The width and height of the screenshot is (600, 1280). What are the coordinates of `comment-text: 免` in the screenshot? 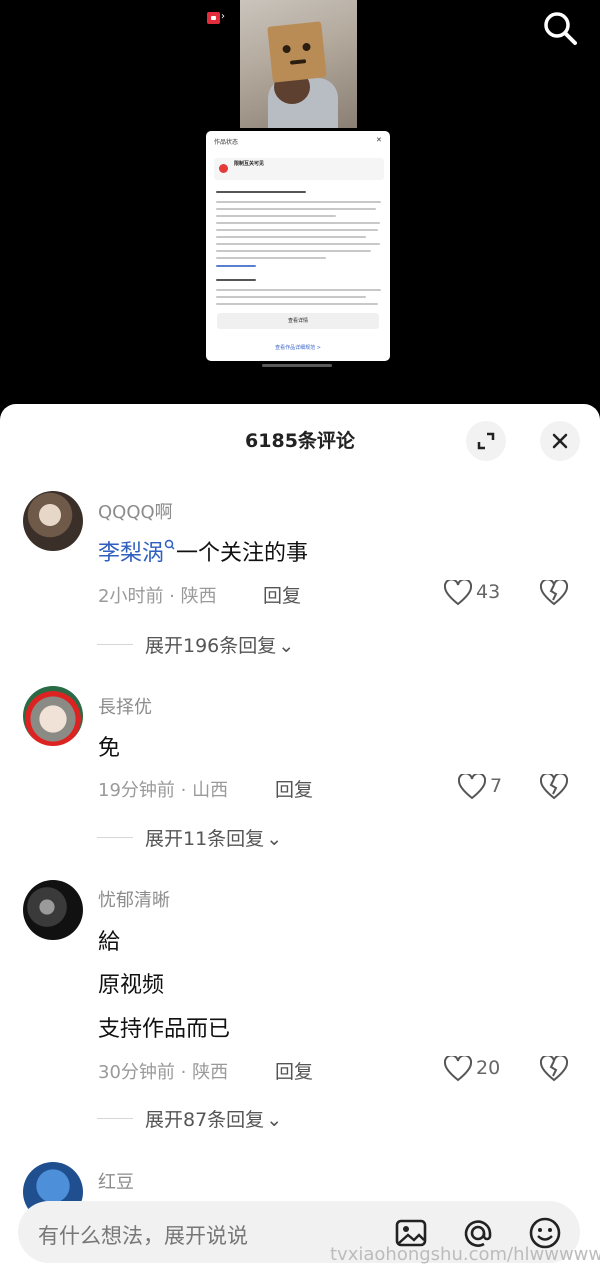 It's located at (109, 748).